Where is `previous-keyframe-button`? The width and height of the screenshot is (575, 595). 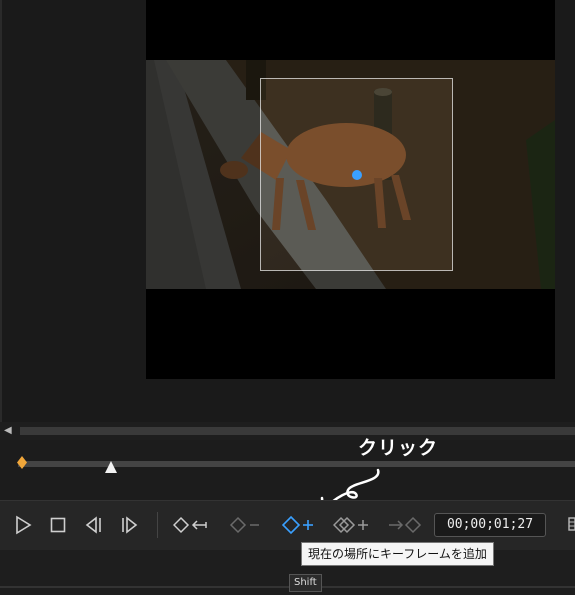
previous-keyframe-button is located at coordinates (191, 525).